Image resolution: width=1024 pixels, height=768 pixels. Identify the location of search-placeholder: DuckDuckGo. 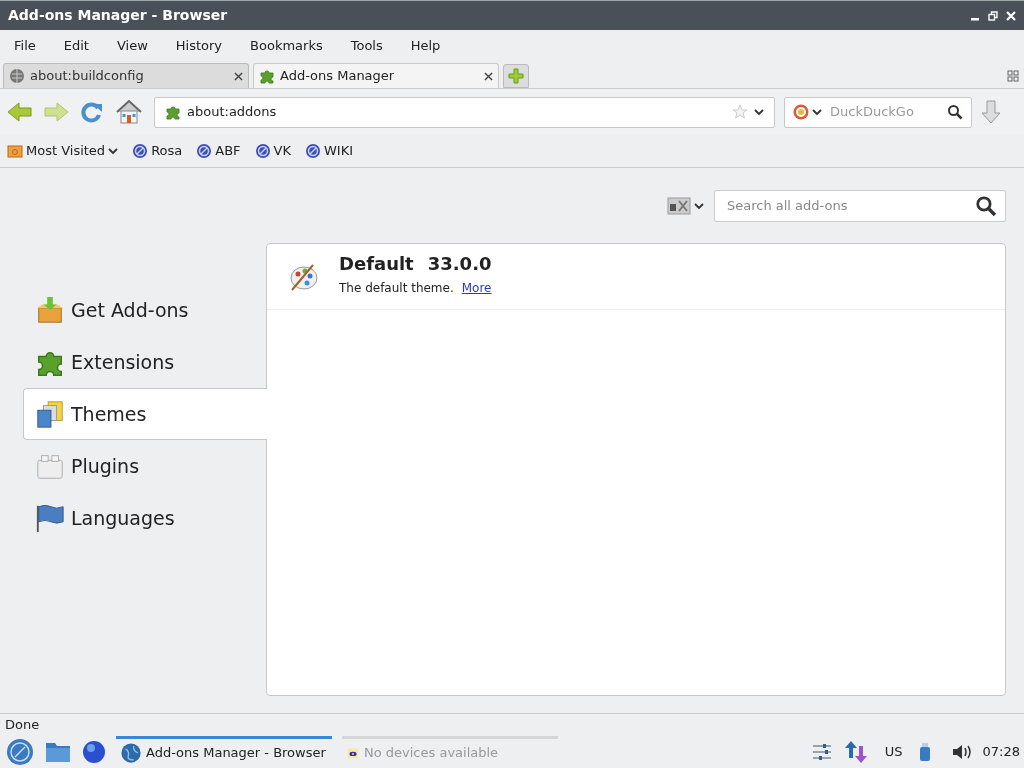
(872, 112).